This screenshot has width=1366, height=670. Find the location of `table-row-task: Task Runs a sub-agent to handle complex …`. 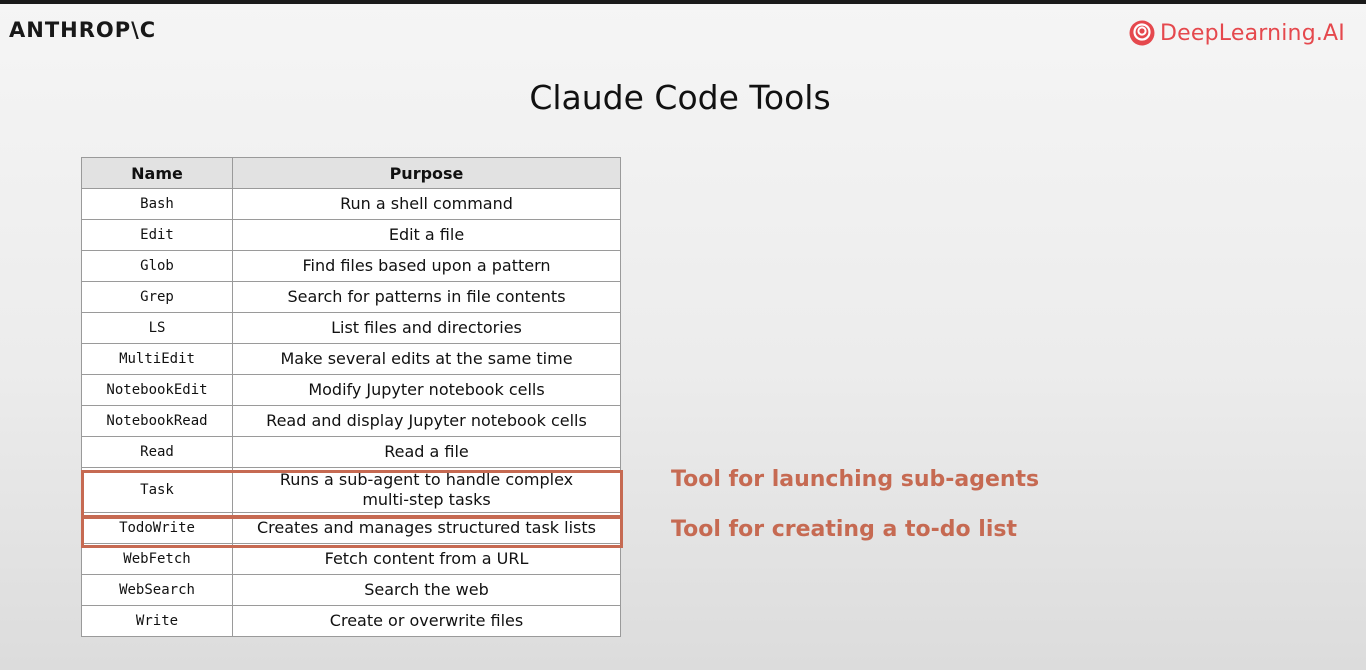

table-row-task: Task Runs a sub-agent to handle complex … is located at coordinates (351, 490).